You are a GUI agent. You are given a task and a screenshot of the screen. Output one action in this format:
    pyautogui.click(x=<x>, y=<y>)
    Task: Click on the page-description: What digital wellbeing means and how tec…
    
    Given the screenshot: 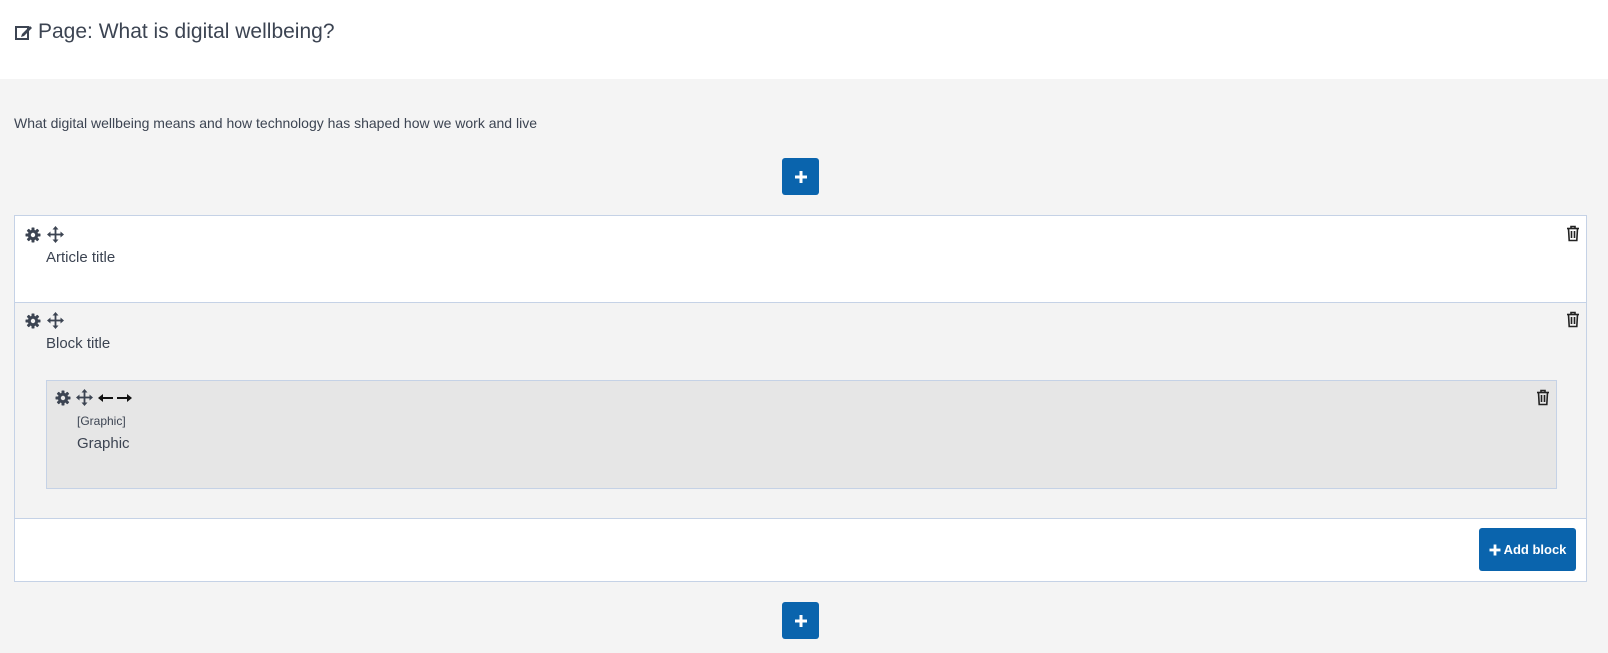 What is the action you would take?
    pyautogui.click(x=275, y=123)
    